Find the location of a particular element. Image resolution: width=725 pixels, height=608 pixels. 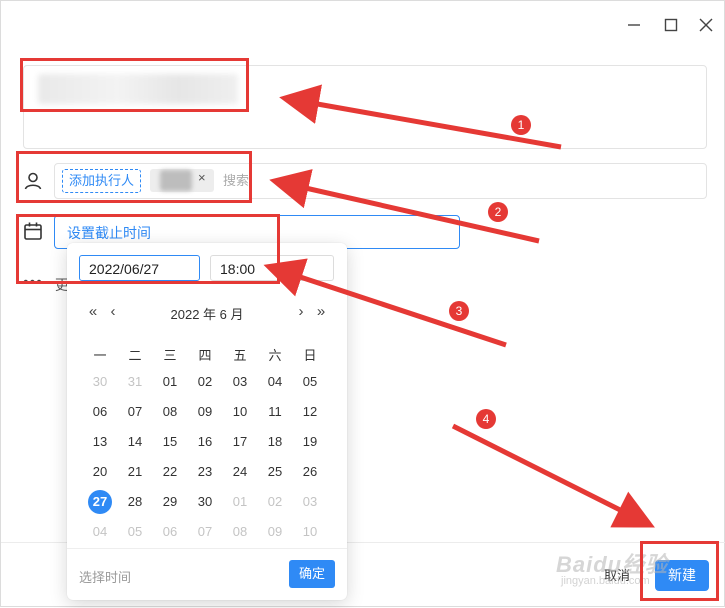

annotation-badge-2: 2 is located at coordinates (498, 212).